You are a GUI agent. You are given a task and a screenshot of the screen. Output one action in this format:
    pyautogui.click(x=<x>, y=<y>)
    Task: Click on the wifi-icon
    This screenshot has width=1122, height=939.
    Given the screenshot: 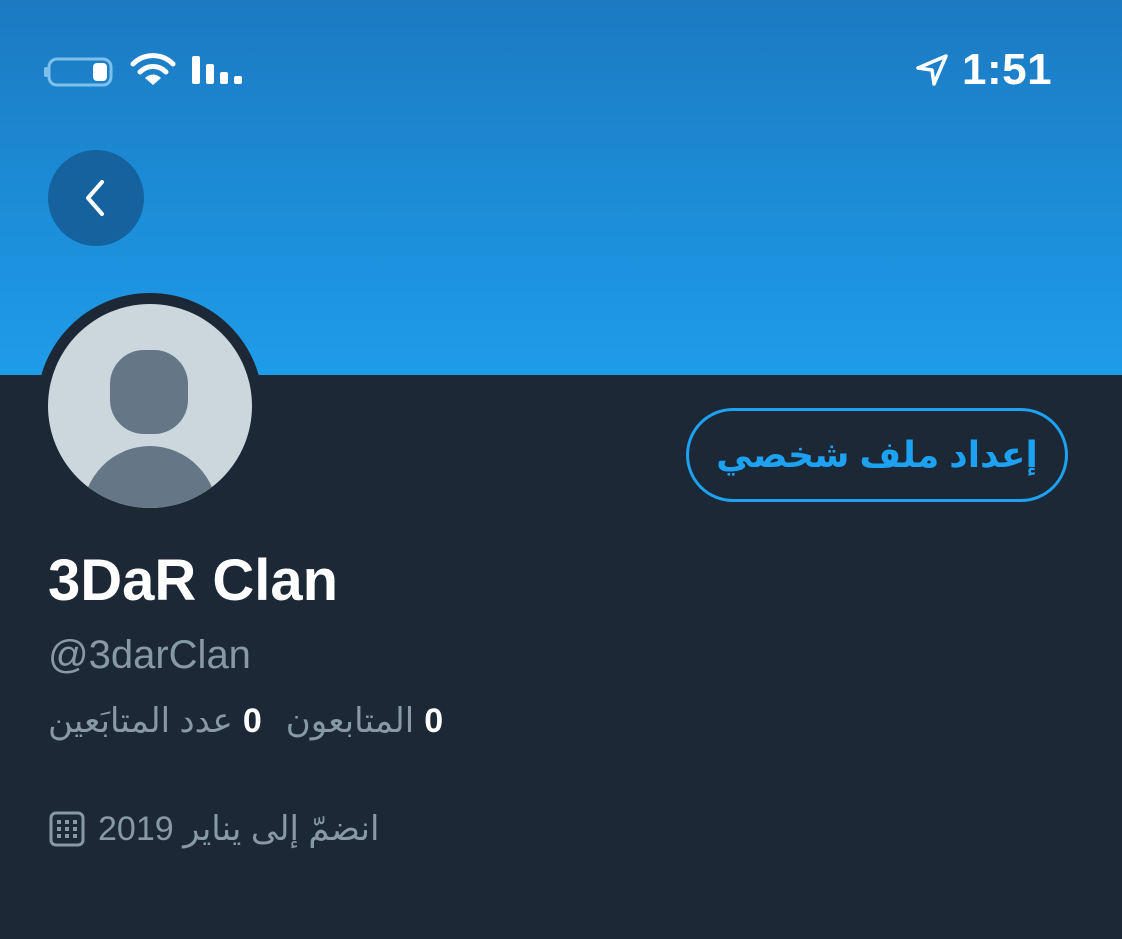 What is the action you would take?
    pyautogui.click(x=153, y=69)
    